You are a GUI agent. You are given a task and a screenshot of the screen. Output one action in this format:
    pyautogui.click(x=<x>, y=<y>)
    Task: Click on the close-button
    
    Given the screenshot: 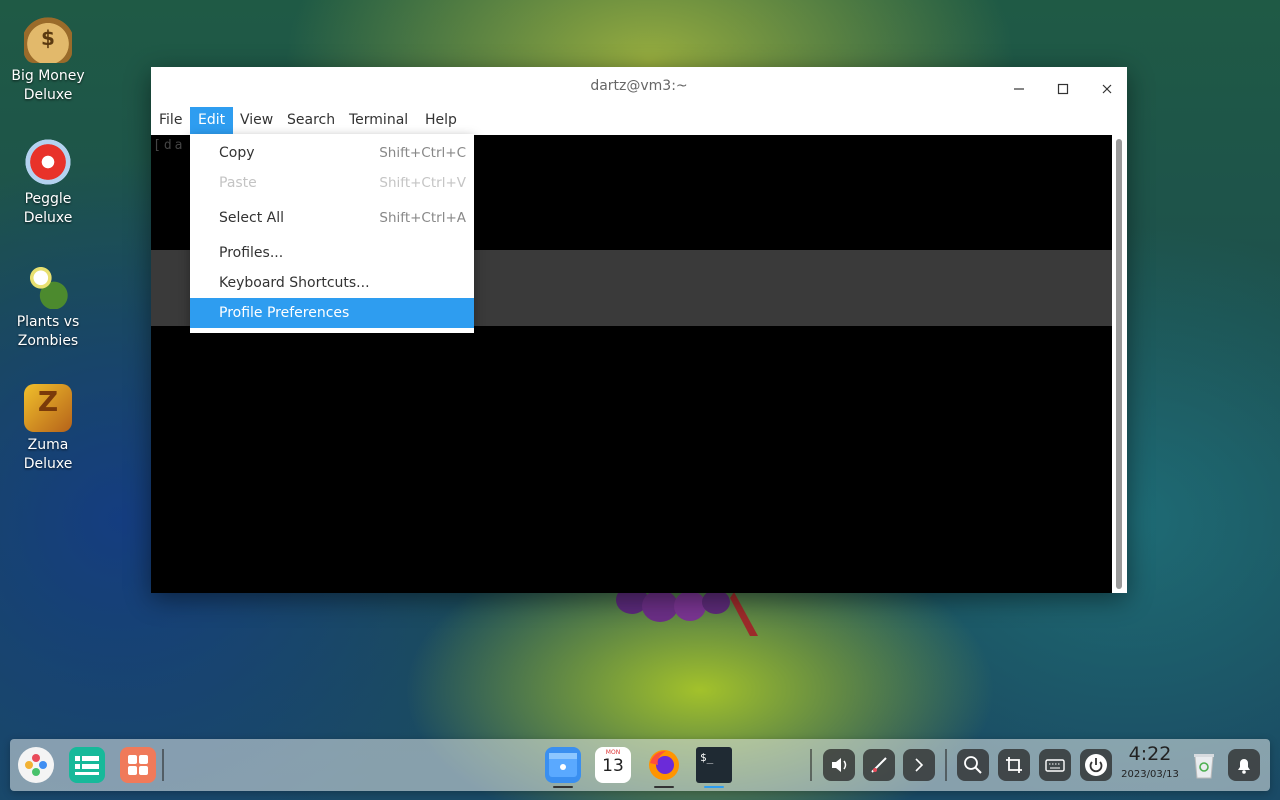 What is the action you would take?
    pyautogui.click(x=1107, y=88)
    